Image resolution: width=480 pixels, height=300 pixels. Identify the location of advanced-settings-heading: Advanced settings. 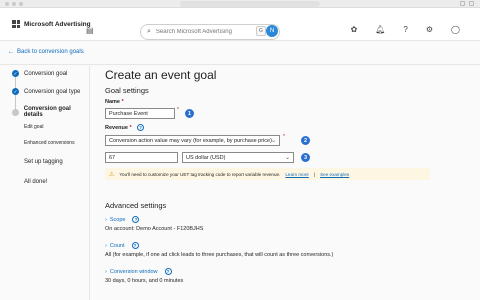
(136, 205).